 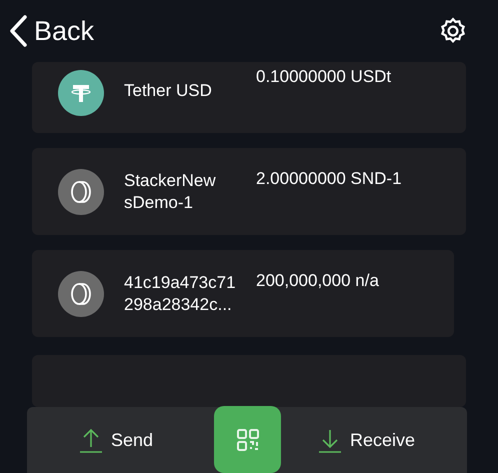 I want to click on token-amount: 0.10000000 USDt, so click(x=324, y=77).